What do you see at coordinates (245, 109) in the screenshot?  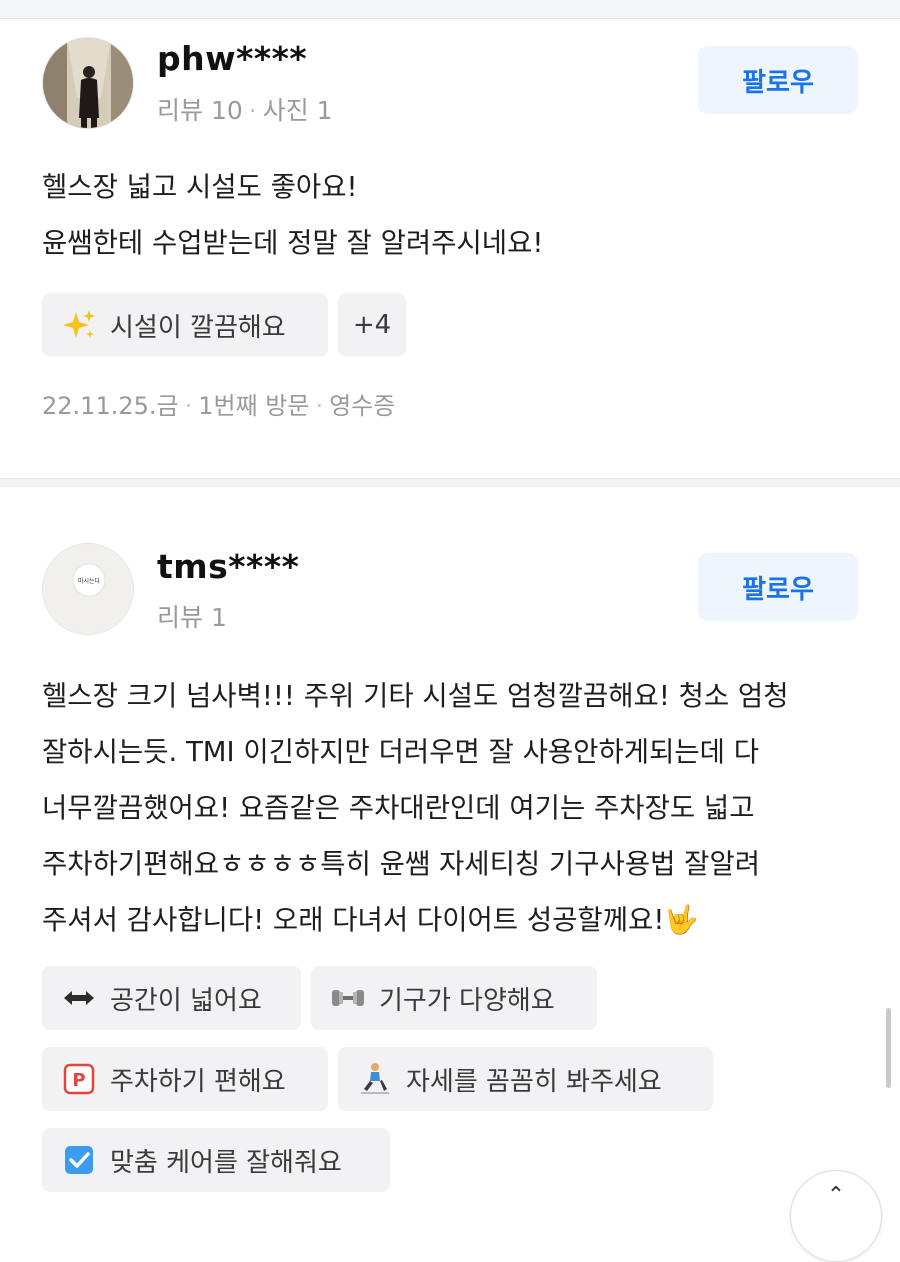 I see `review-meta: 리뷰 10 · 사진 1` at bounding box center [245, 109].